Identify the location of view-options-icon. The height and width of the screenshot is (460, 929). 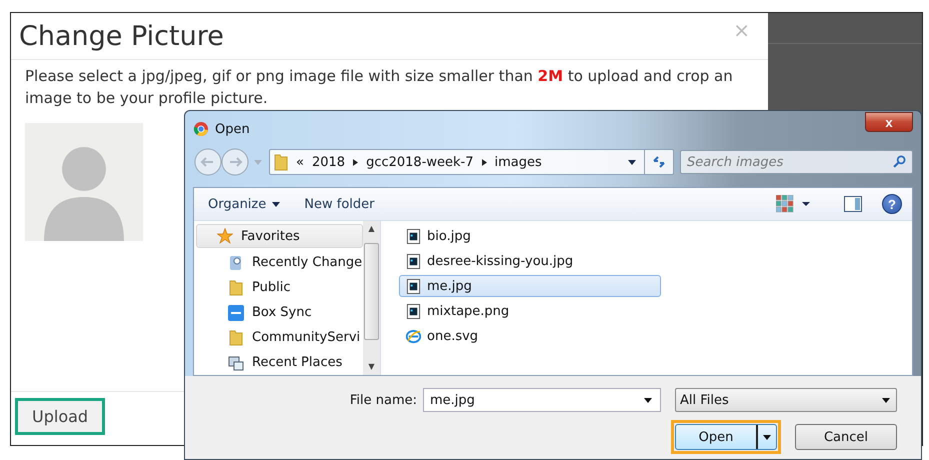
(793, 204).